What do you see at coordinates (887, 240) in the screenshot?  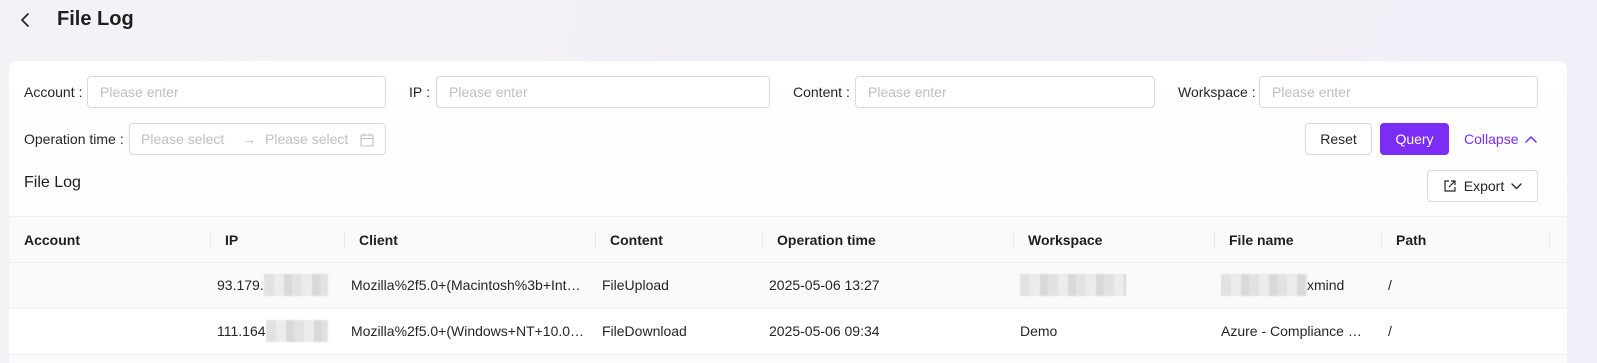 I see `column-header-operation-time: Operation time` at bounding box center [887, 240].